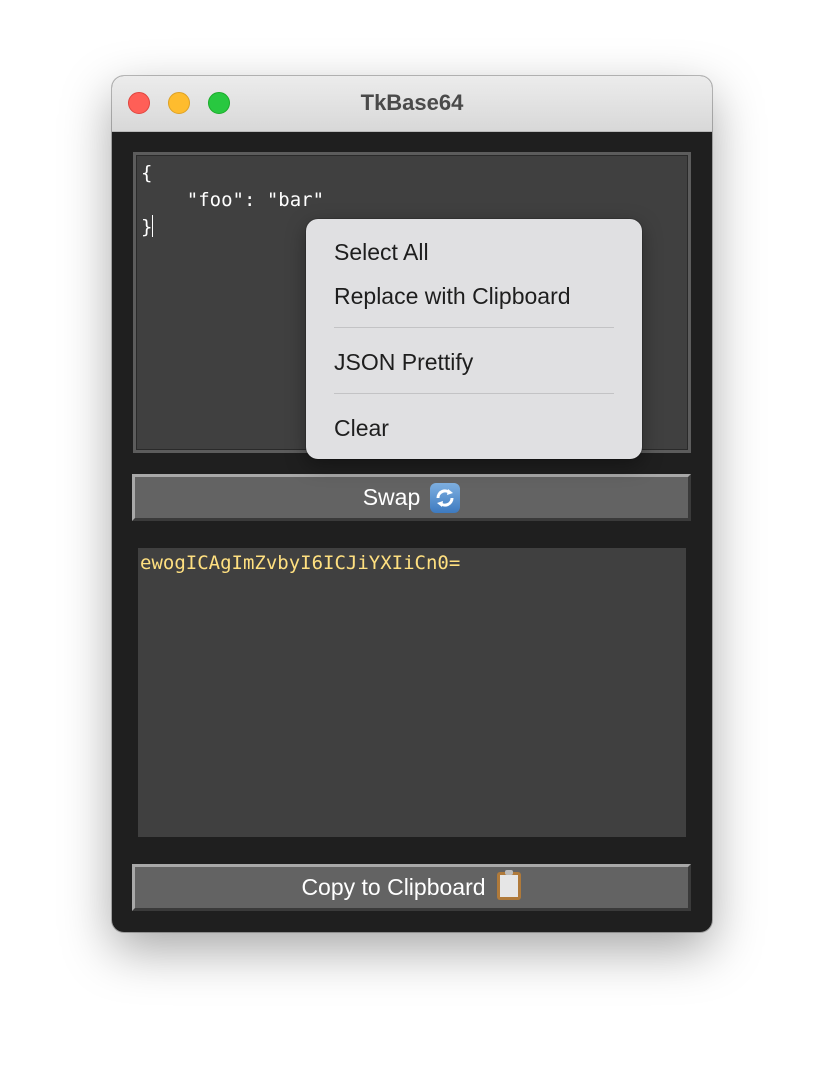  I want to click on menu-item-clear: Clear, so click(361, 428).